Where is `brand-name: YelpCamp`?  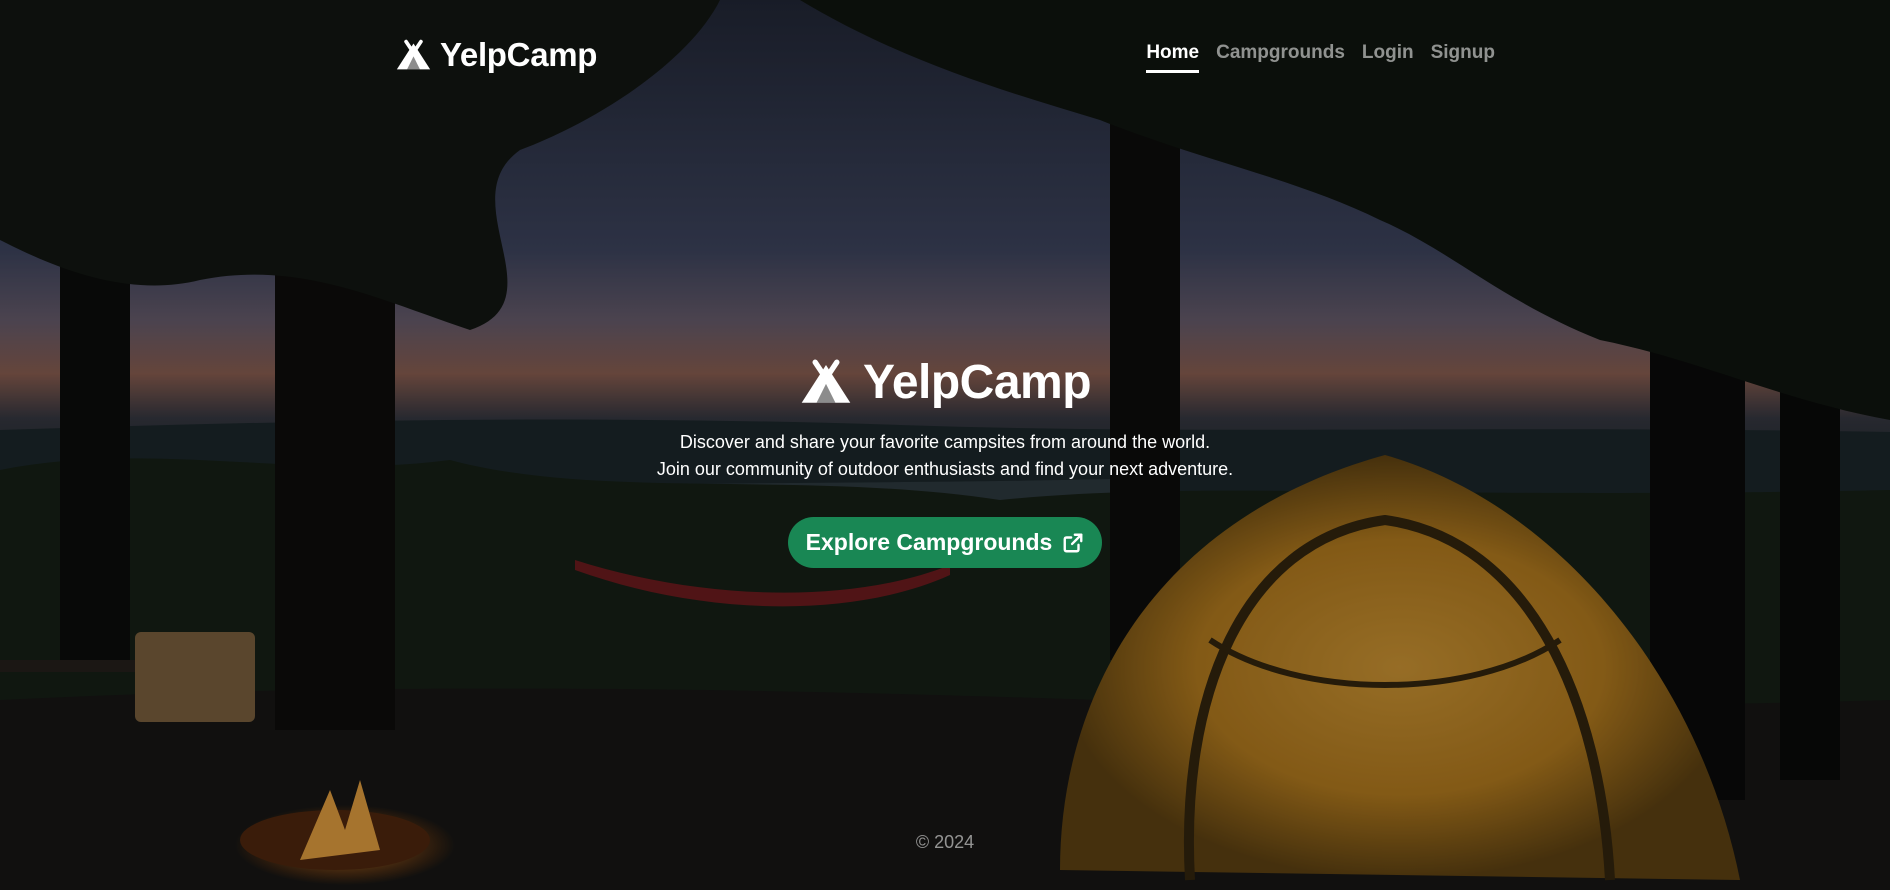 brand-name: YelpCamp is located at coordinates (519, 54).